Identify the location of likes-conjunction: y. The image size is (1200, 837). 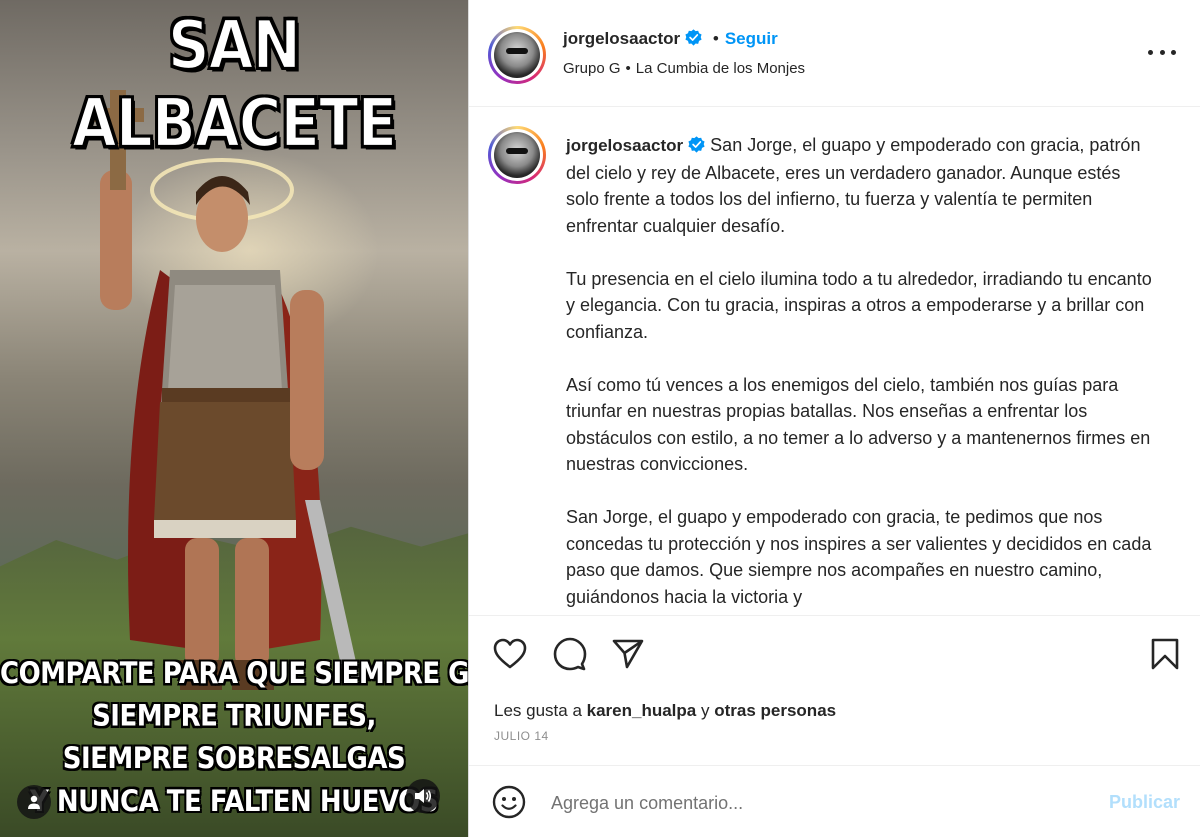
(705, 710).